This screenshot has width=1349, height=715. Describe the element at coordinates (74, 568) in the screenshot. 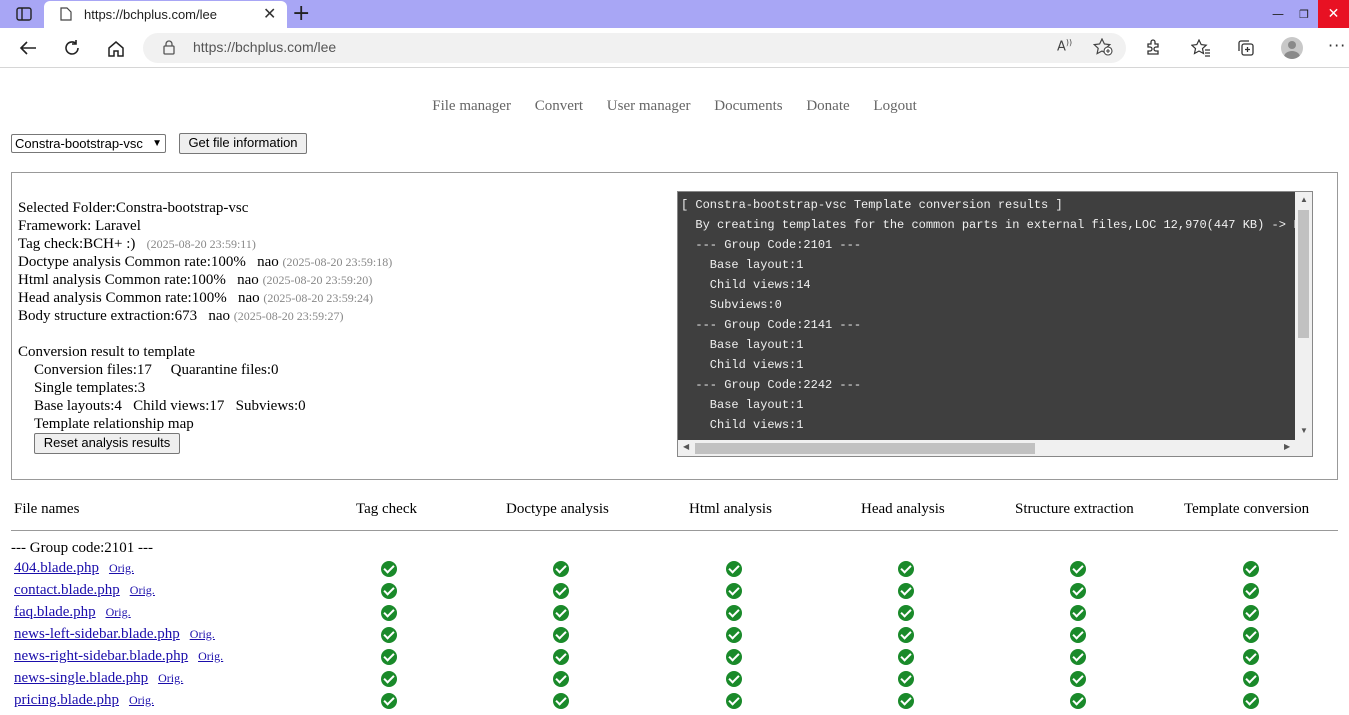

I see `file-link: 404.blade.php Orig.` at that location.